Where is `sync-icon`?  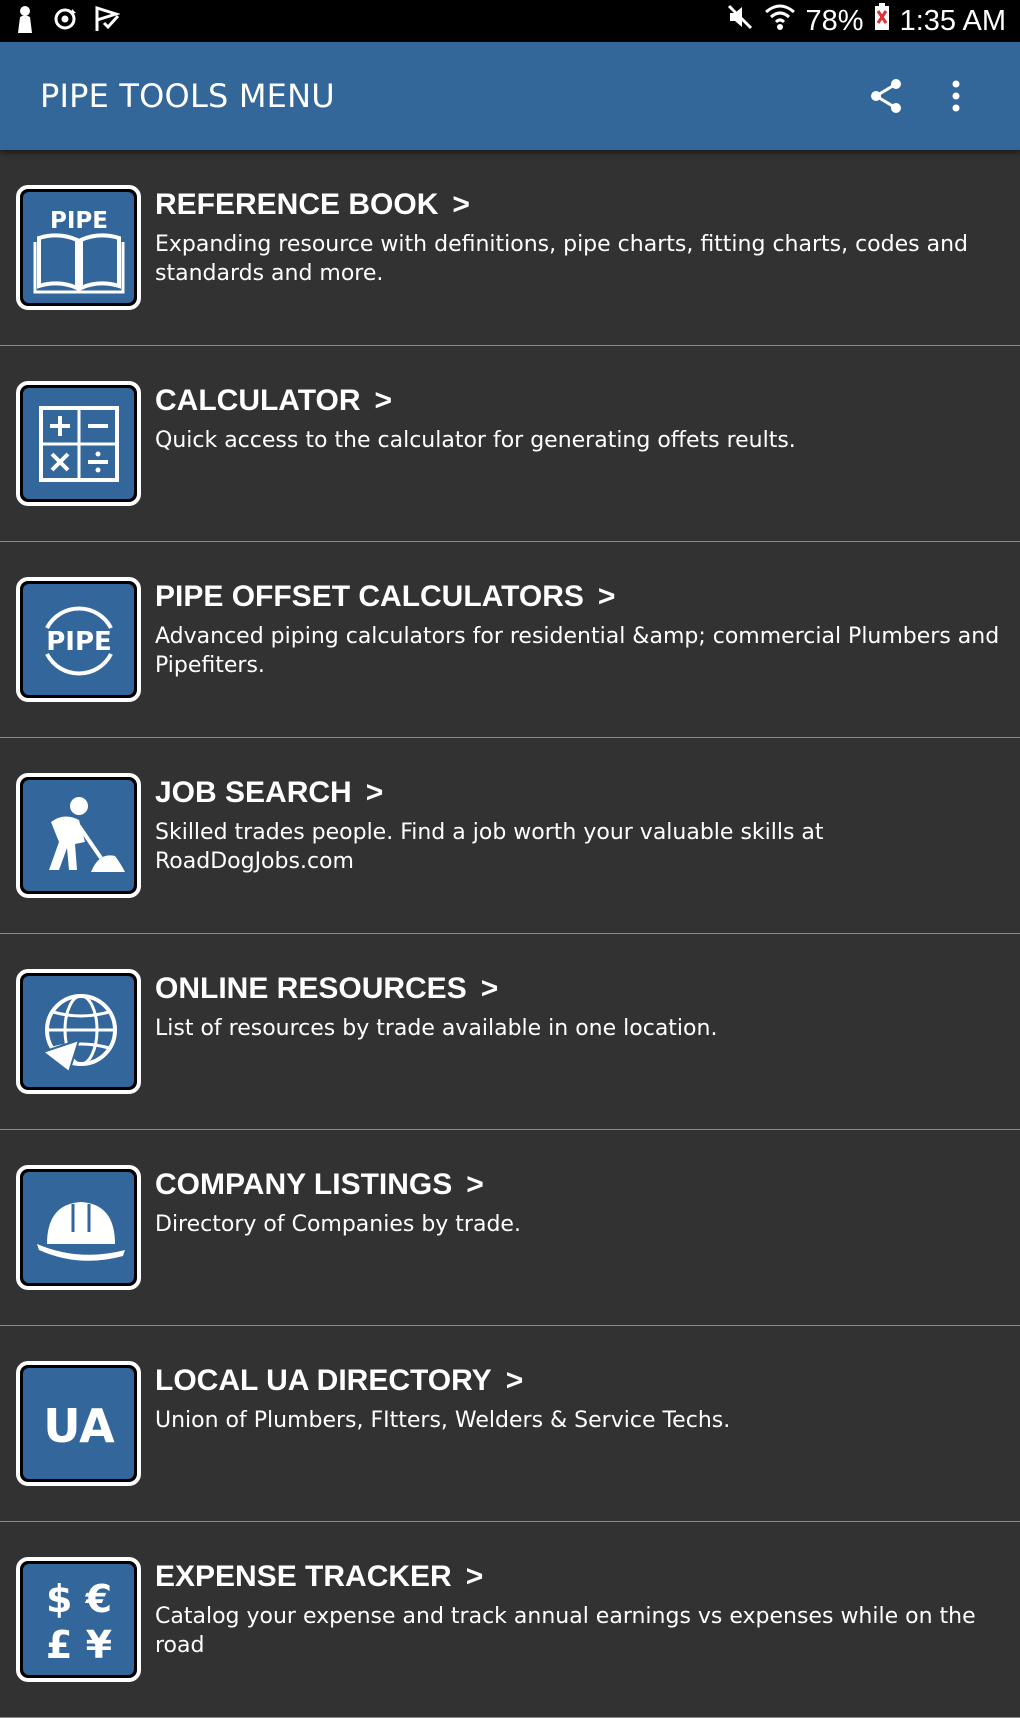
sync-icon is located at coordinates (65, 21).